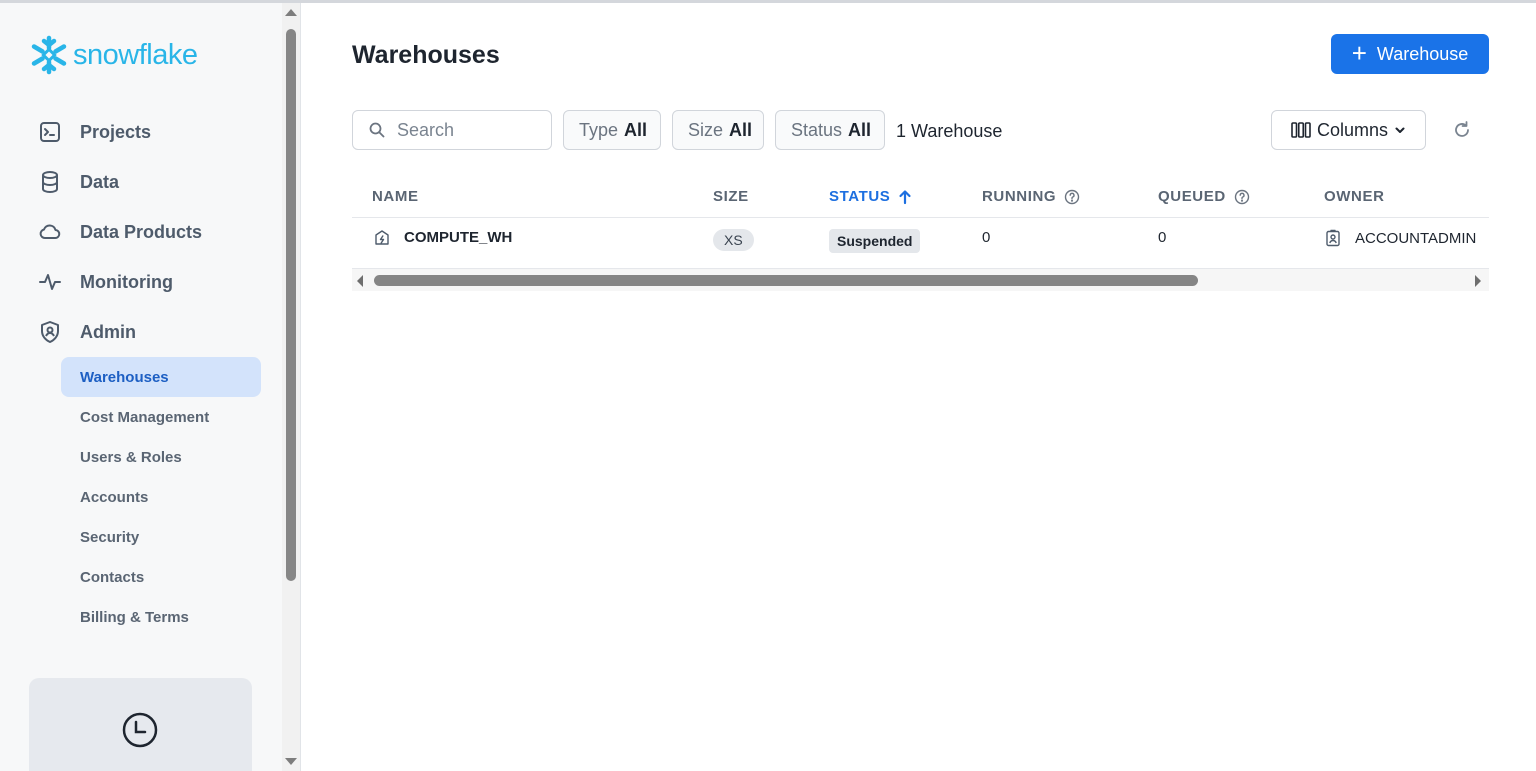 The width and height of the screenshot is (1536, 771). Describe the element at coordinates (300, 387) in the screenshot. I see `sidebar-divider` at that location.